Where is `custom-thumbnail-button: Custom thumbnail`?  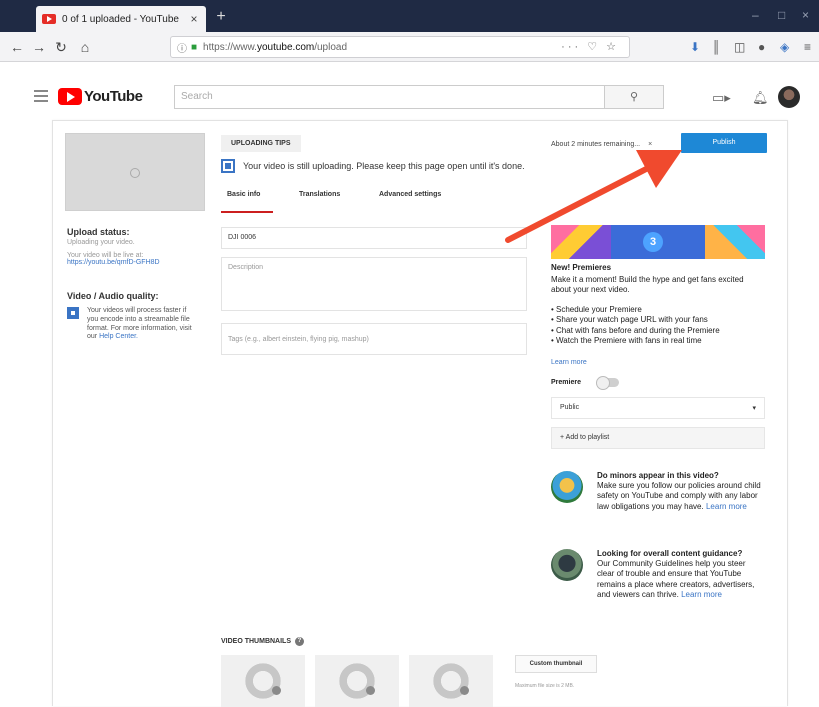
custom-thumbnail-button: Custom thumbnail is located at coordinates (556, 664).